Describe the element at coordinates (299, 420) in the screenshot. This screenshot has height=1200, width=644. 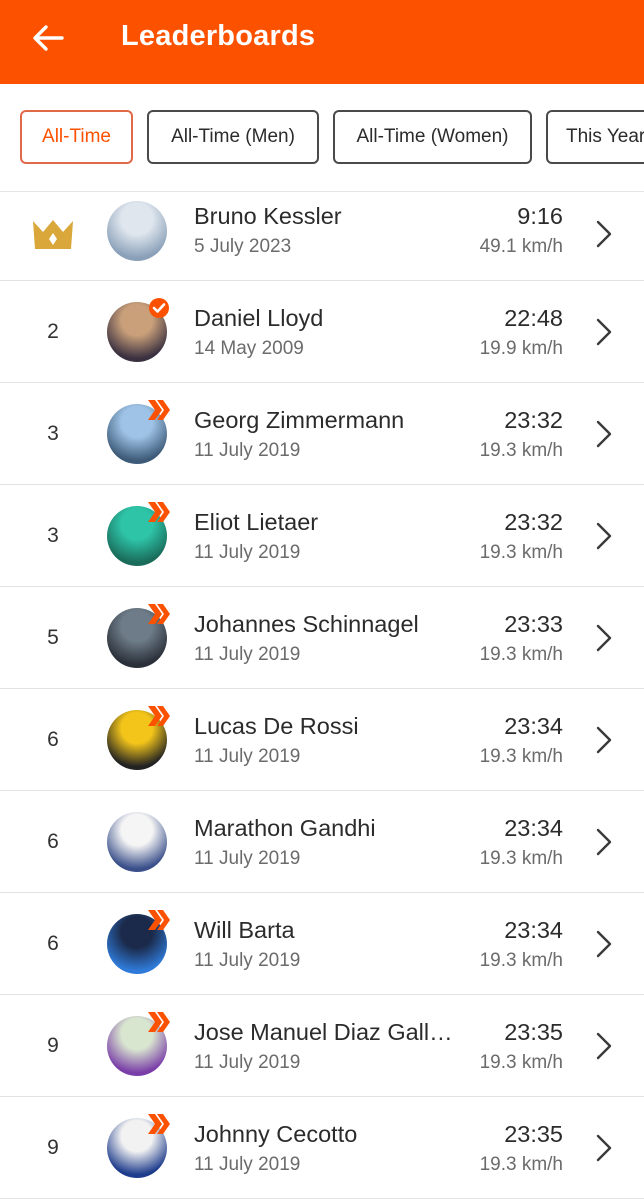
I see `athlete-name: Georg Zimmermann` at that location.